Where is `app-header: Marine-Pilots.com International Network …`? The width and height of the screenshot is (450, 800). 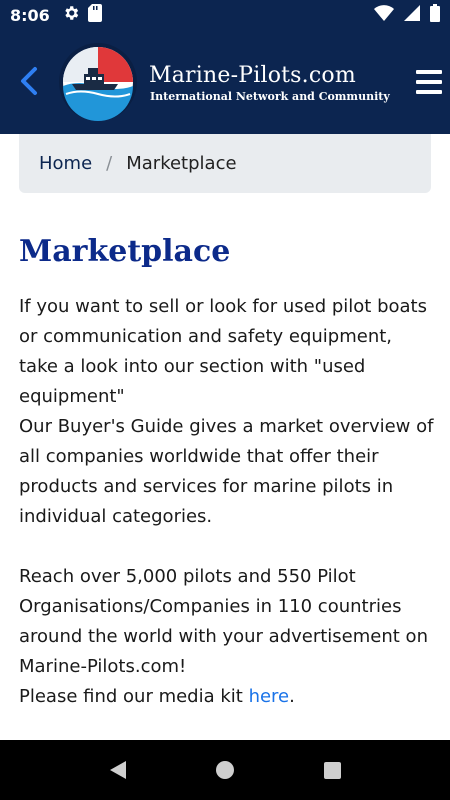
app-header: Marine-Pilots.com International Network … is located at coordinates (225, 82).